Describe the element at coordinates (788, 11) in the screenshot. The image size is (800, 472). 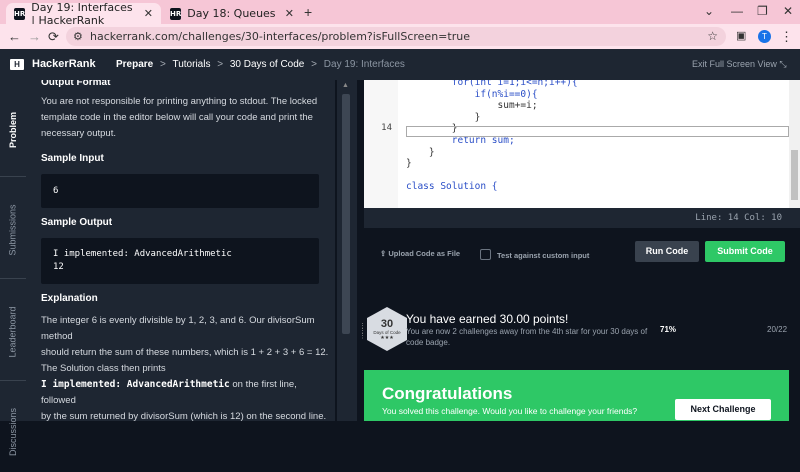
I see `close-window-button: ✕` at that location.